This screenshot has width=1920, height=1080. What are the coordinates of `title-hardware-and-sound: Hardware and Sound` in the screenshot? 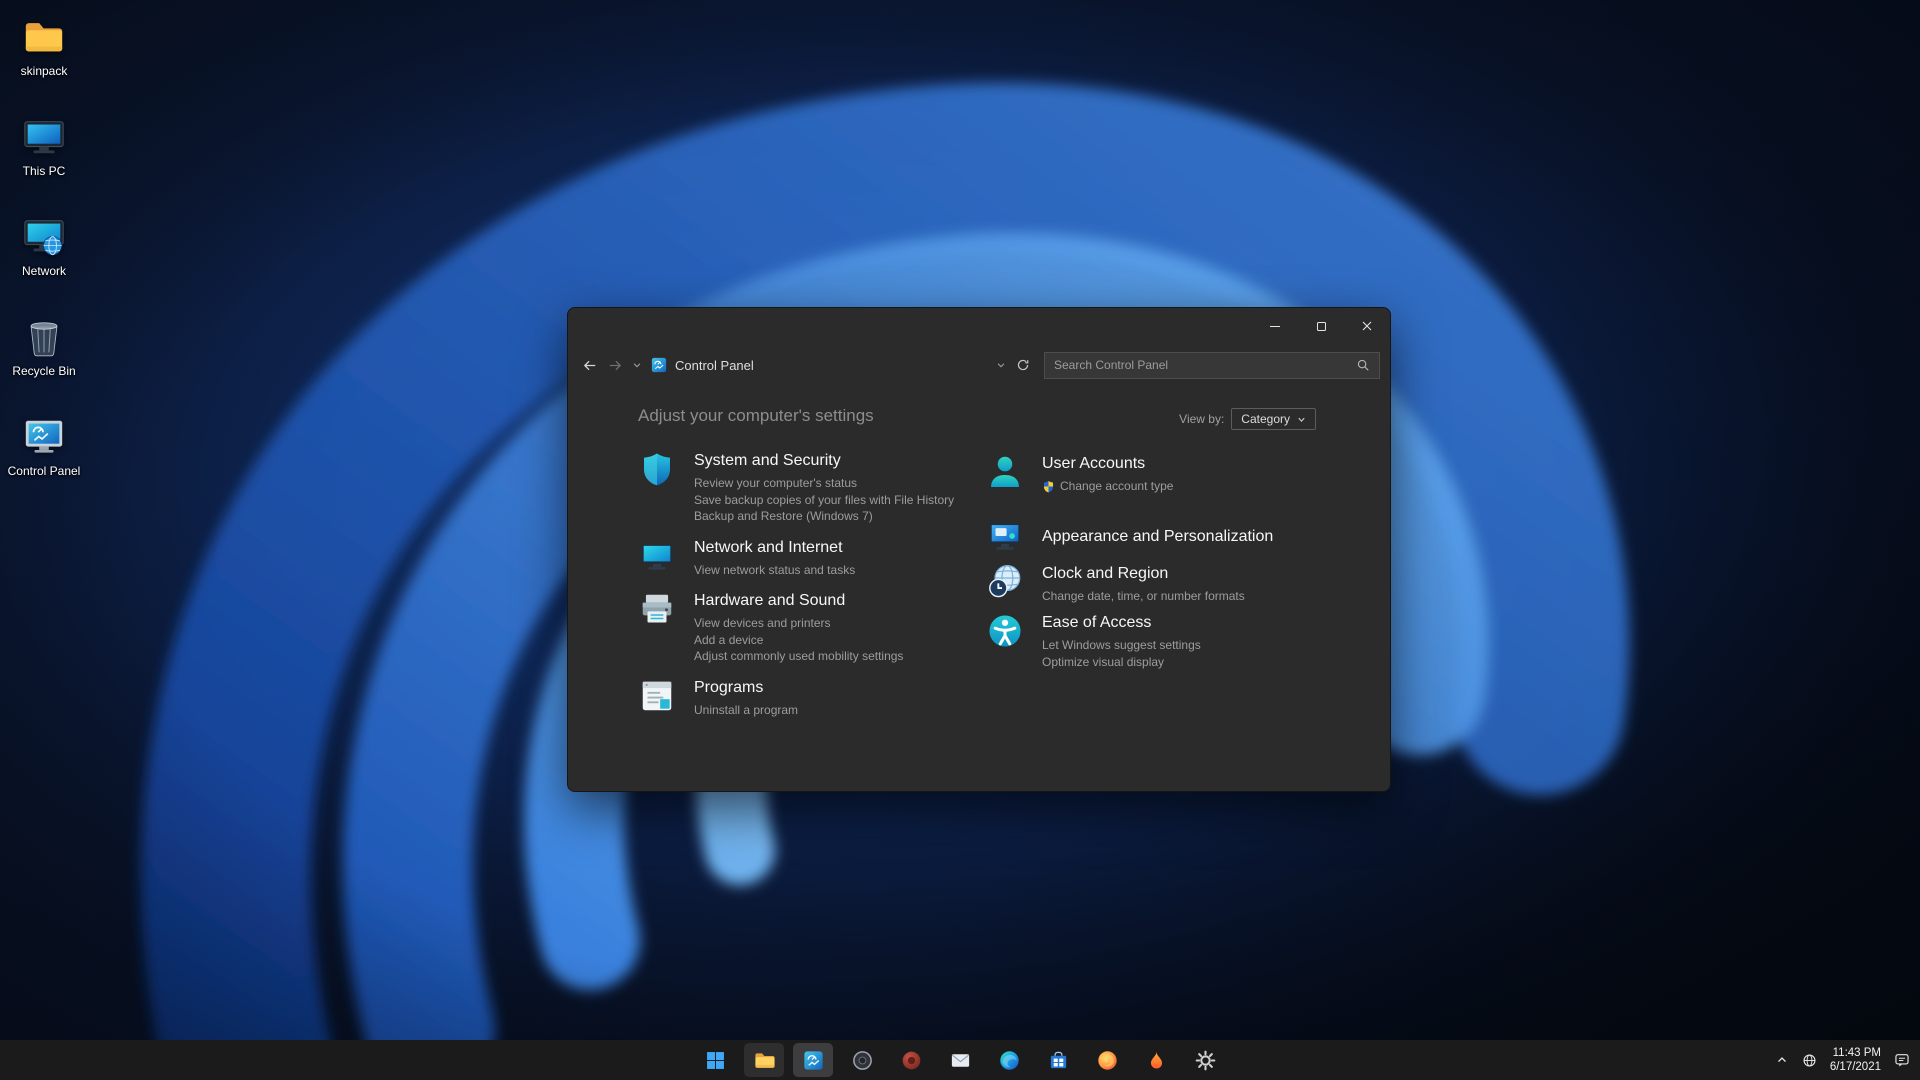 It's located at (798, 601).